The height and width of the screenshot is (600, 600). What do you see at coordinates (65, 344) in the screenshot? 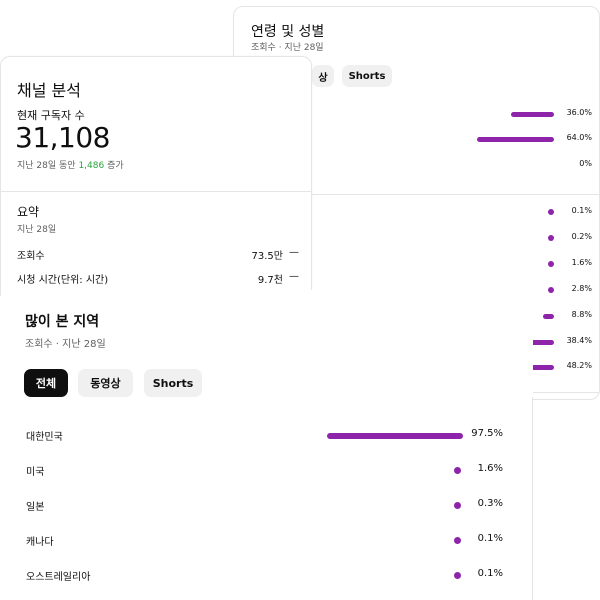
I see `top-regions-subtitle: 조회수 · 지난 28일` at bounding box center [65, 344].